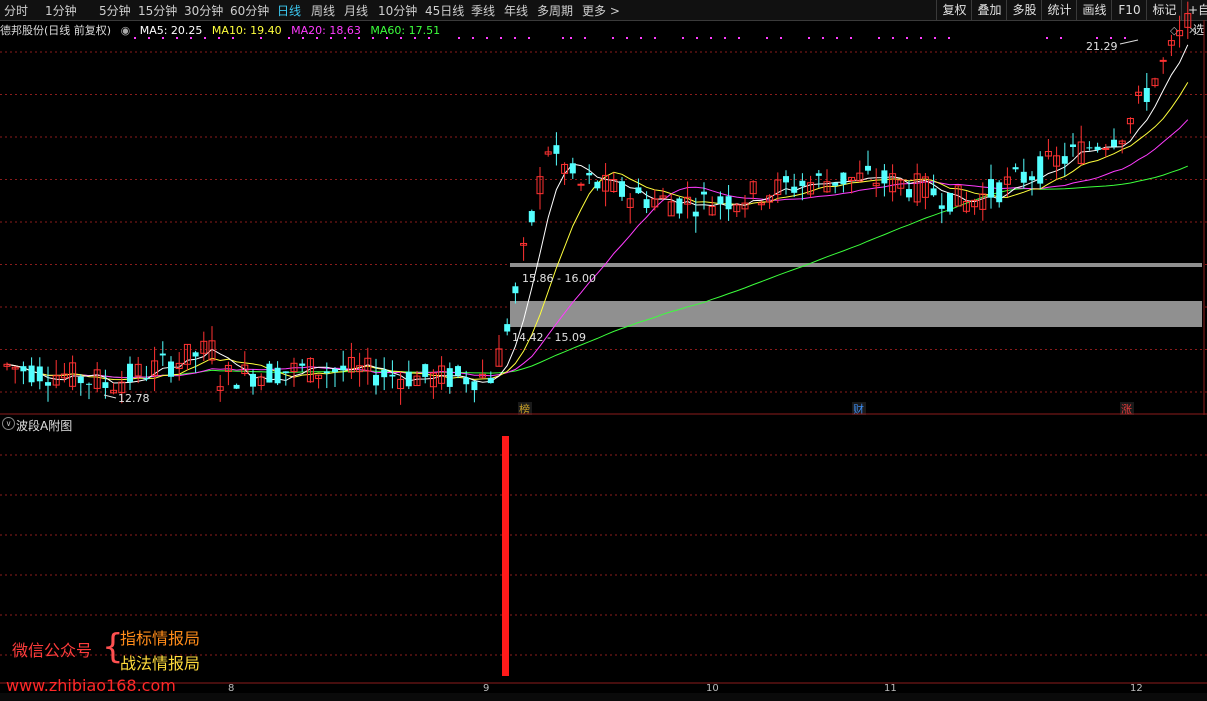  What do you see at coordinates (603, 697) in the screenshot?
I see `status-bar` at bounding box center [603, 697].